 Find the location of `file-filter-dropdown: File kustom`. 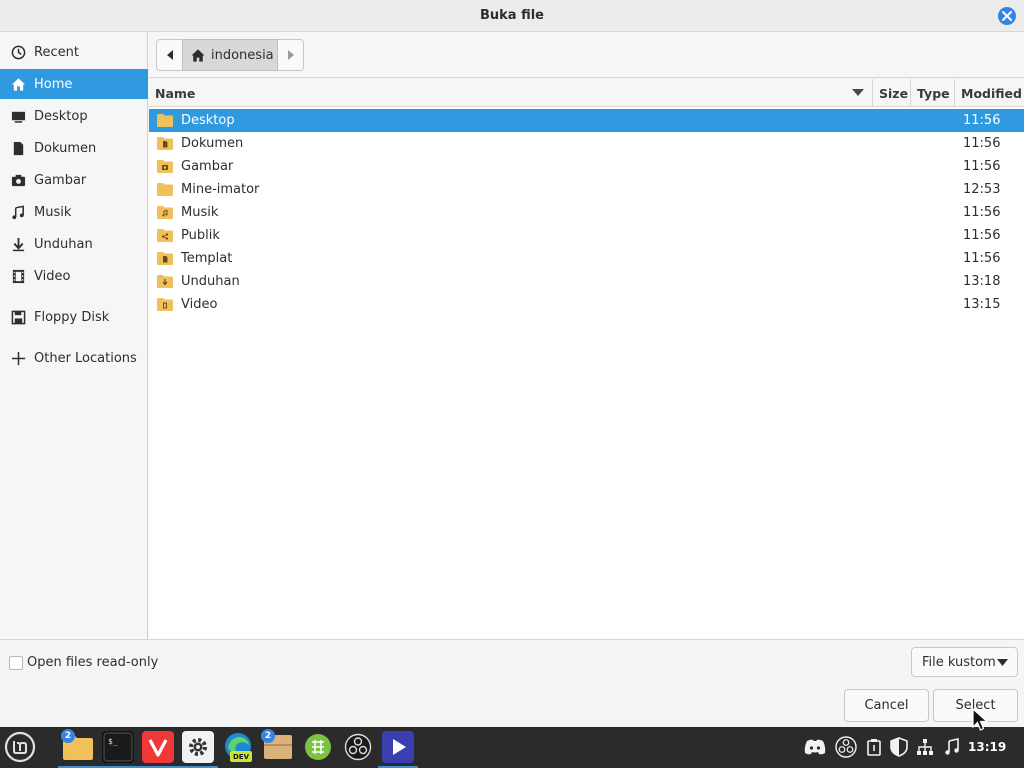

file-filter-dropdown: File kustom is located at coordinates (964, 662).